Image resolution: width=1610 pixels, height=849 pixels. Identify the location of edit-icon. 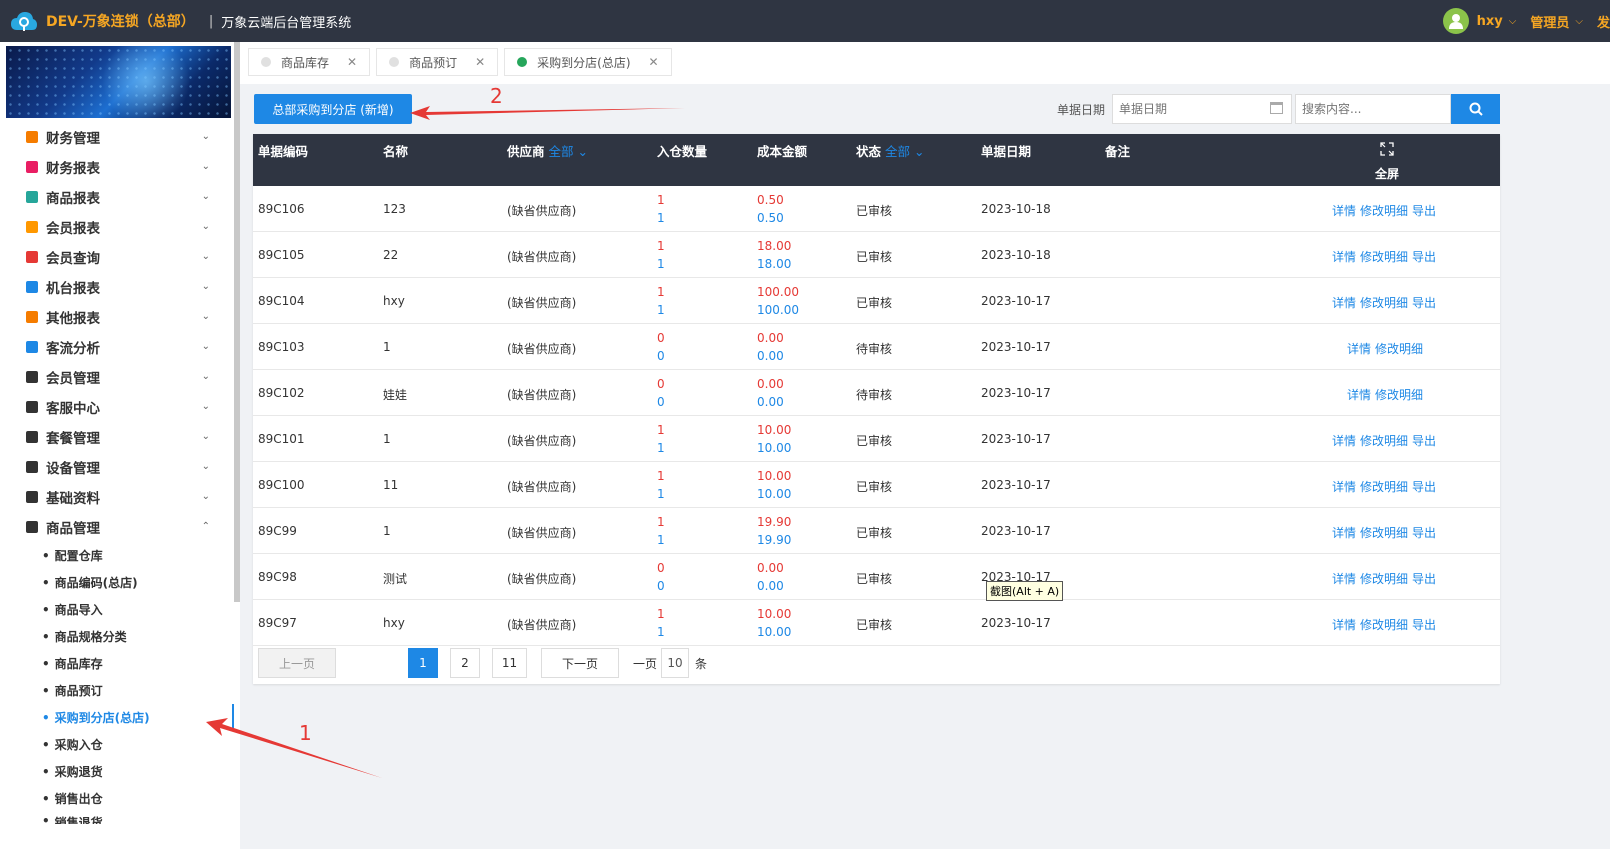
(32, 437).